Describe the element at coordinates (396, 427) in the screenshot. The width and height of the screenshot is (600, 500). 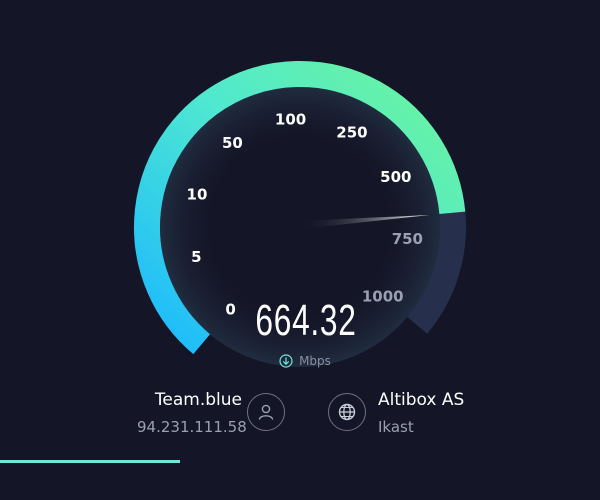
I see `server-location: Ikast` at that location.